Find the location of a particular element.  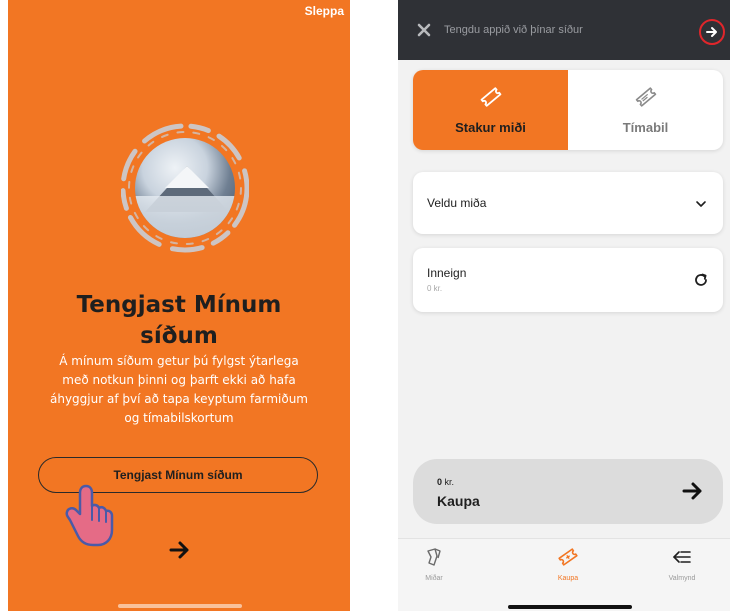

description-line: og tímabilskortum is located at coordinates (179, 418).